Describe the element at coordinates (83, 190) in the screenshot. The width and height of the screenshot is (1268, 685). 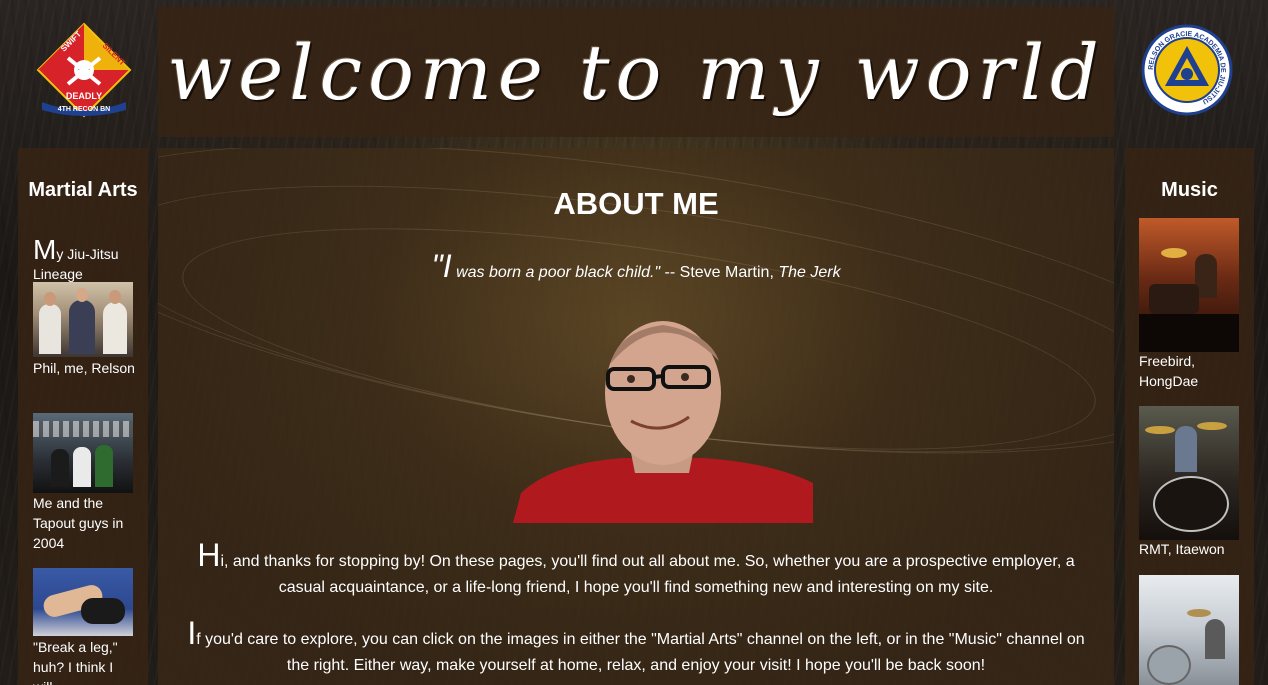
I see `sidebar-heading-martial-arts: Martial Arts` at that location.